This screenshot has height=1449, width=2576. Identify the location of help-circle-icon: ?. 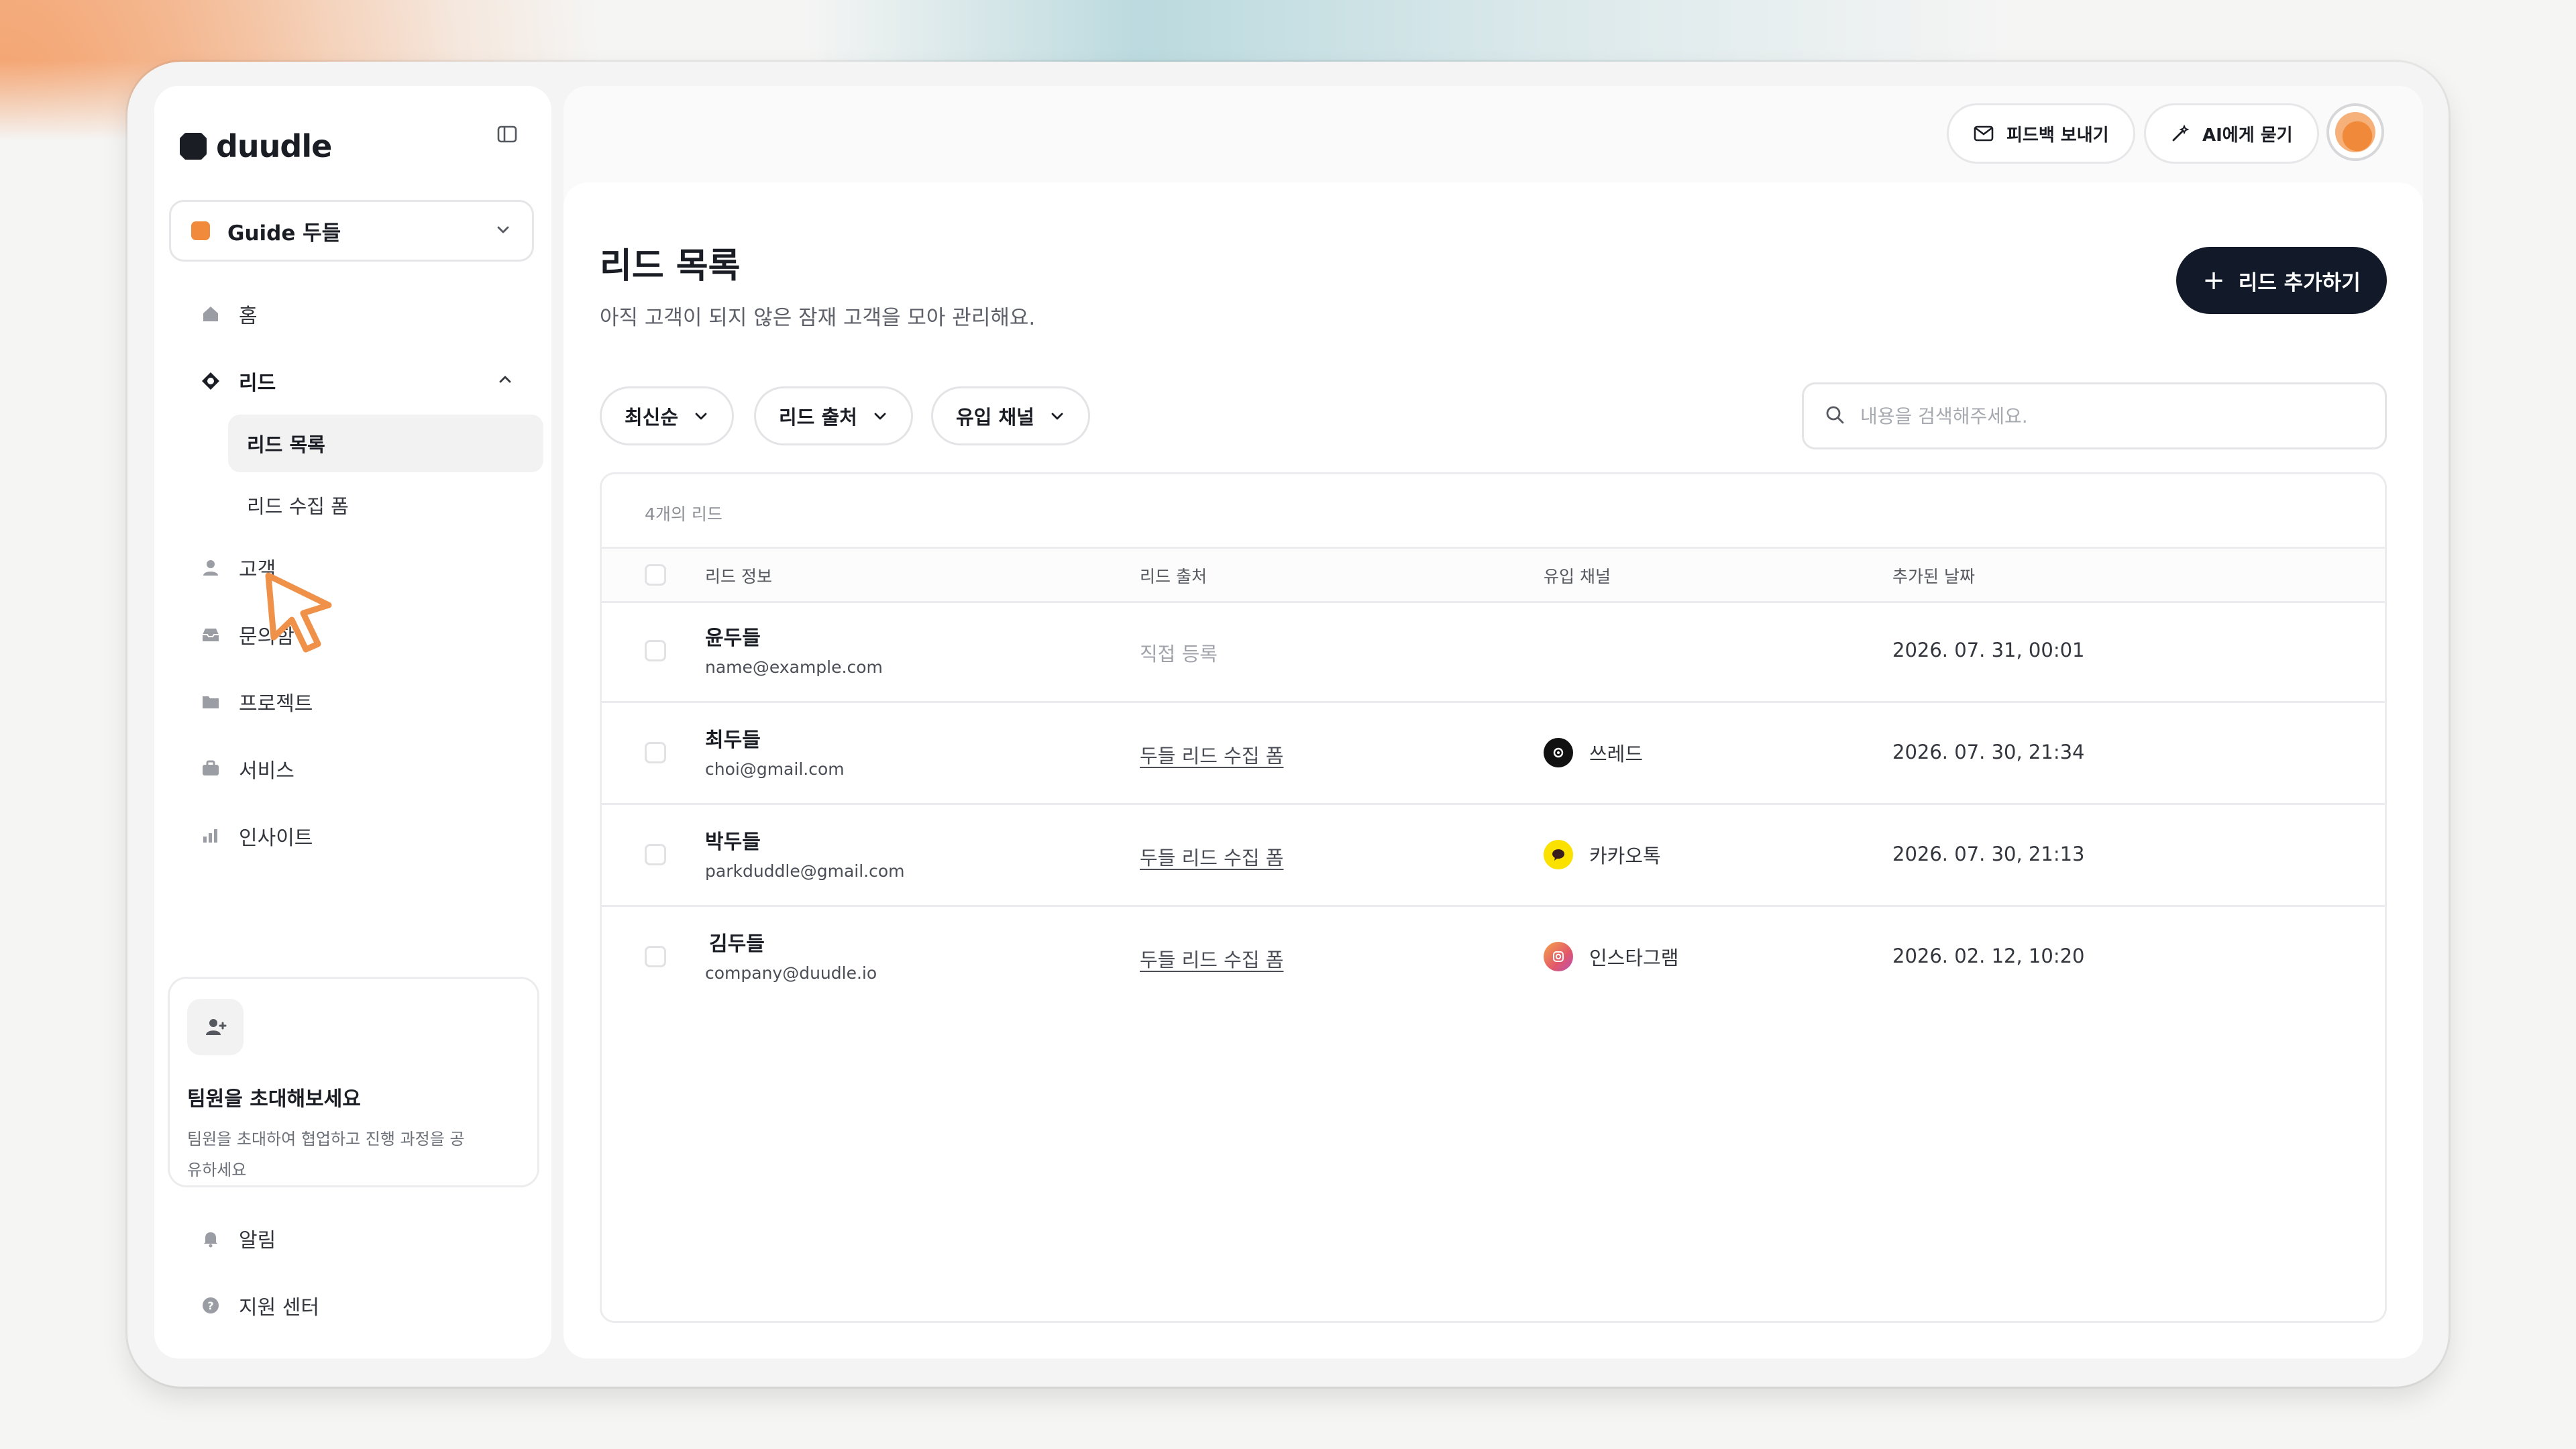
(211, 1305).